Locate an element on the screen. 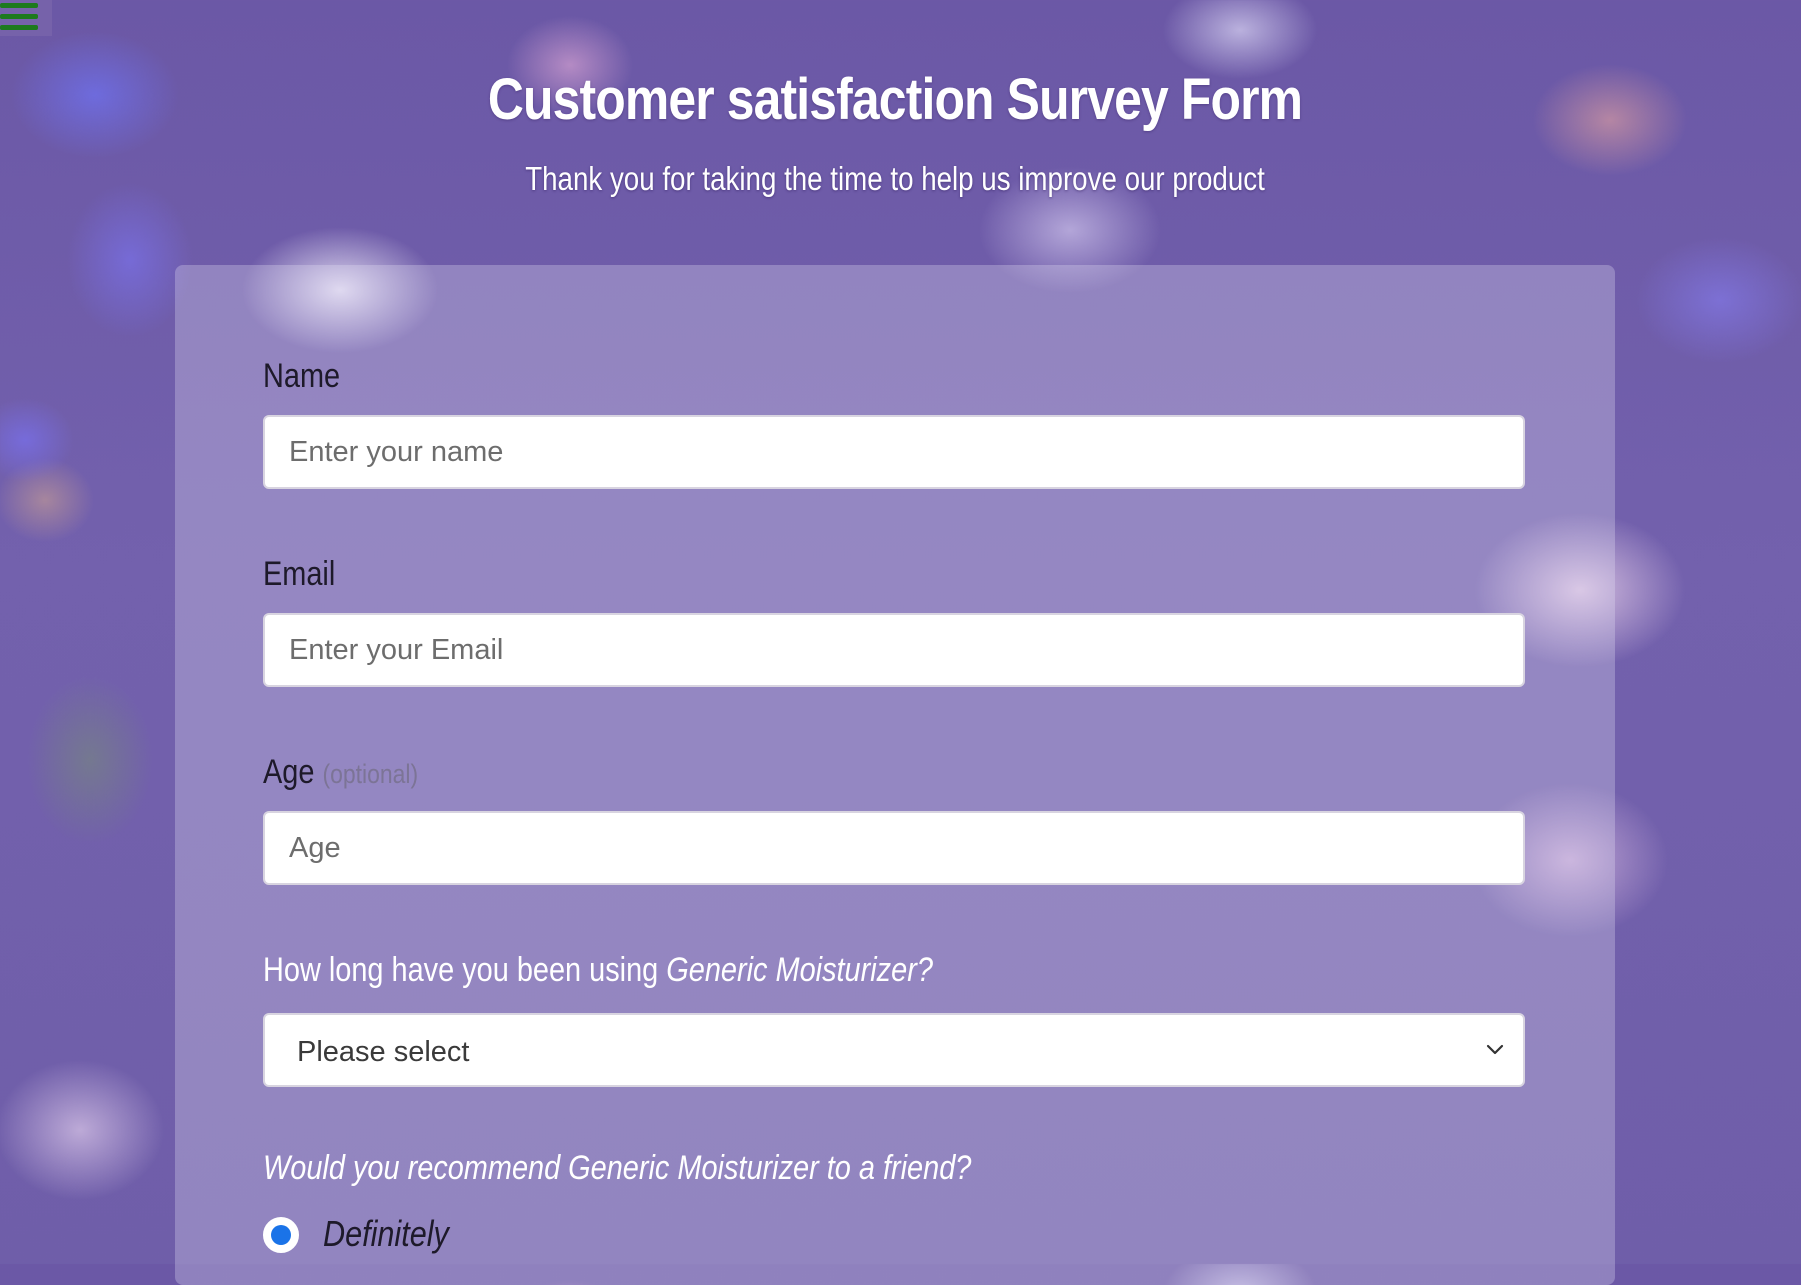  radio-button is located at coordinates (281, 1235).